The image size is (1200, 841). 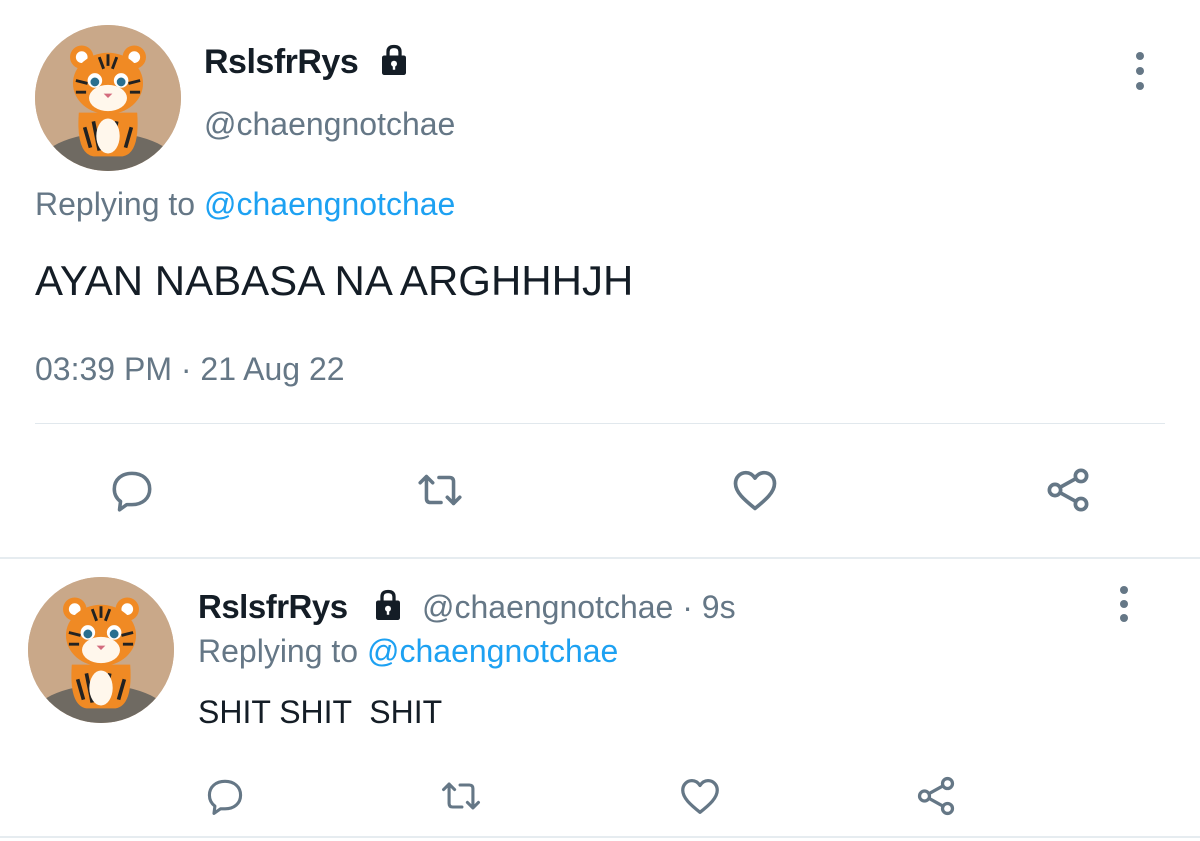 What do you see at coordinates (334, 280) in the screenshot?
I see `tweet-text: AYAN NABASA NA ARGHHHJH` at bounding box center [334, 280].